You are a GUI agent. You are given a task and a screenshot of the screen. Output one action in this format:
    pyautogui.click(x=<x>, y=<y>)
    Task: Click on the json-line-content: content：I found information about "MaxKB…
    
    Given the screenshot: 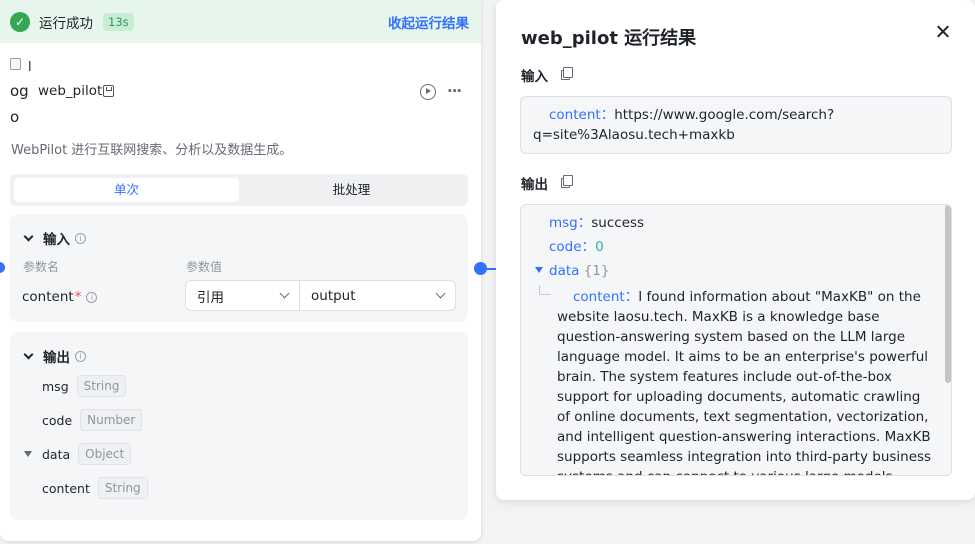 What is the action you would take?
    pyautogui.click(x=745, y=381)
    